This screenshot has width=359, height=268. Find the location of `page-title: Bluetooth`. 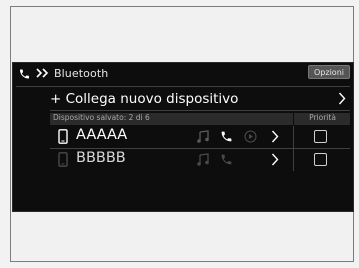

page-title: Bluetooth is located at coordinates (81, 73).